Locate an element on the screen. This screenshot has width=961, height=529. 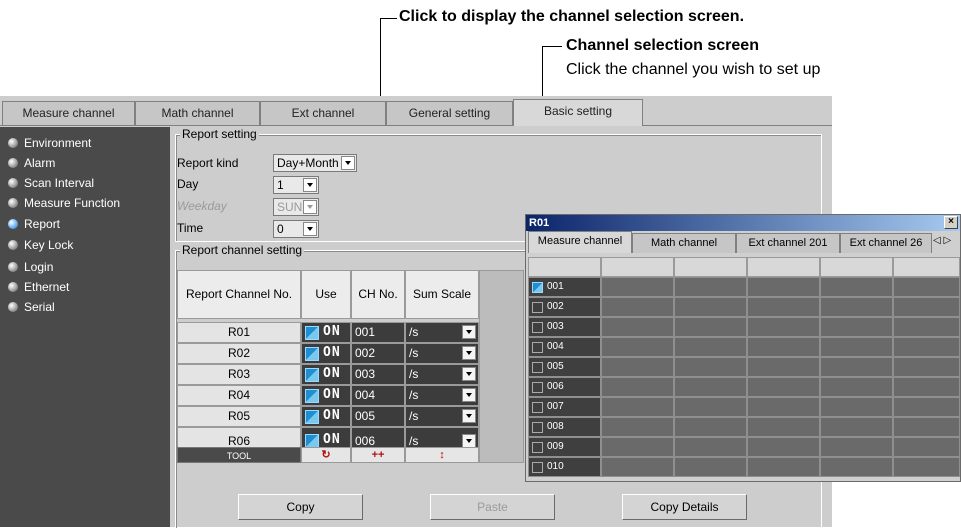
ch-no-field: 003 is located at coordinates (378, 374).